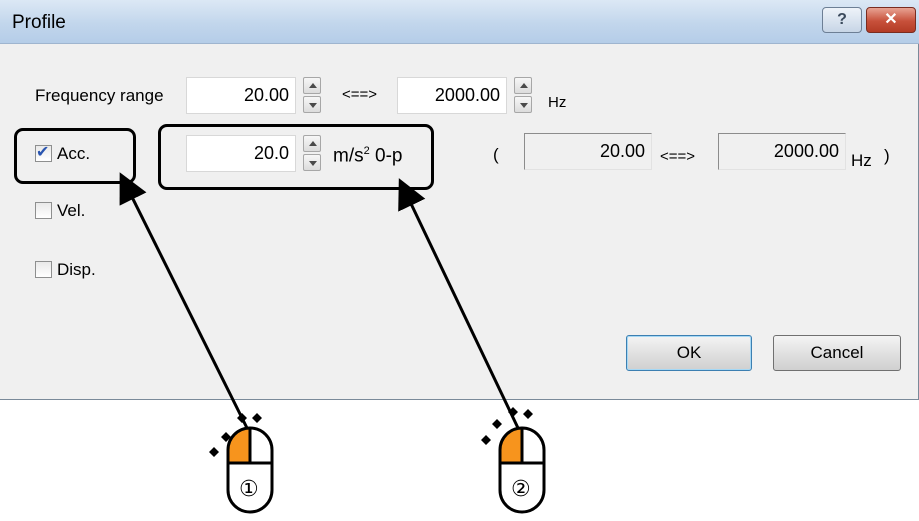 The width and height of the screenshot is (919, 521). What do you see at coordinates (249, 489) in the screenshot?
I see `step-1-label: ①` at bounding box center [249, 489].